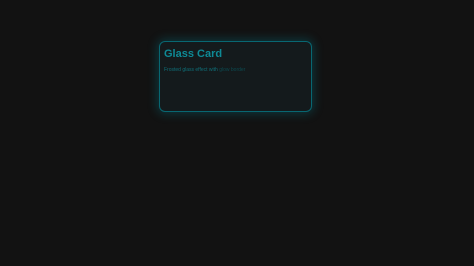  I want to click on card-description-main: Frosted glass effect with, so click(191, 70).